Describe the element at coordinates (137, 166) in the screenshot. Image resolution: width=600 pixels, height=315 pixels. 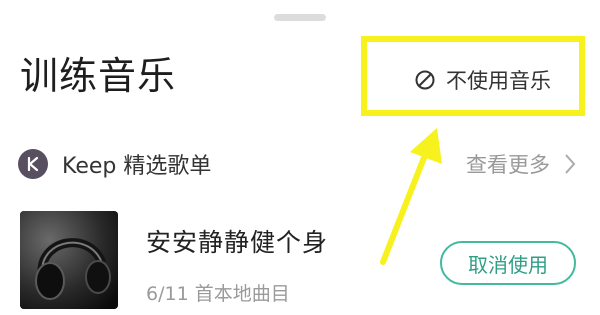
I see `playlist-title: Keep 精选歌单` at that location.